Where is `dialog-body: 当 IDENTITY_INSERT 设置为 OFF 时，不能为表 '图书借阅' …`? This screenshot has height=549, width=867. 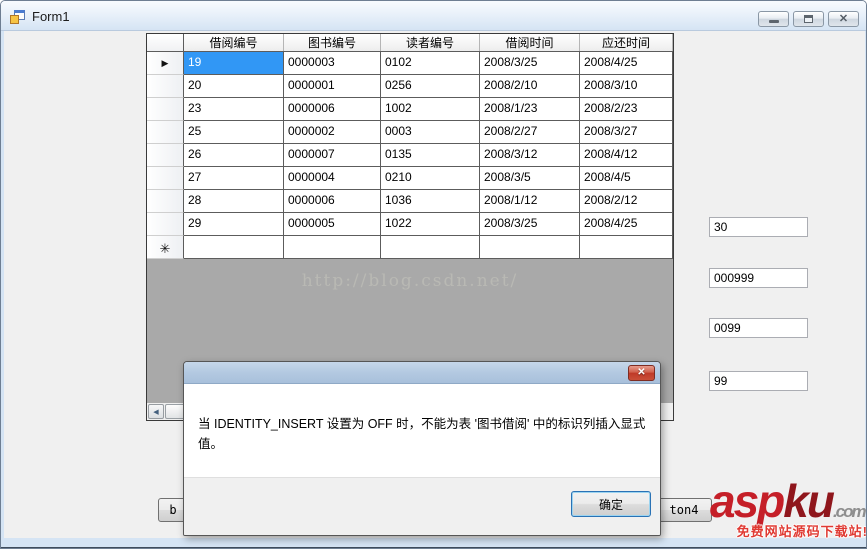
dialog-body: 当 IDENTITY_INSERT 设置为 OFF 时，不能为表 '图书借阅' … is located at coordinates (422, 431).